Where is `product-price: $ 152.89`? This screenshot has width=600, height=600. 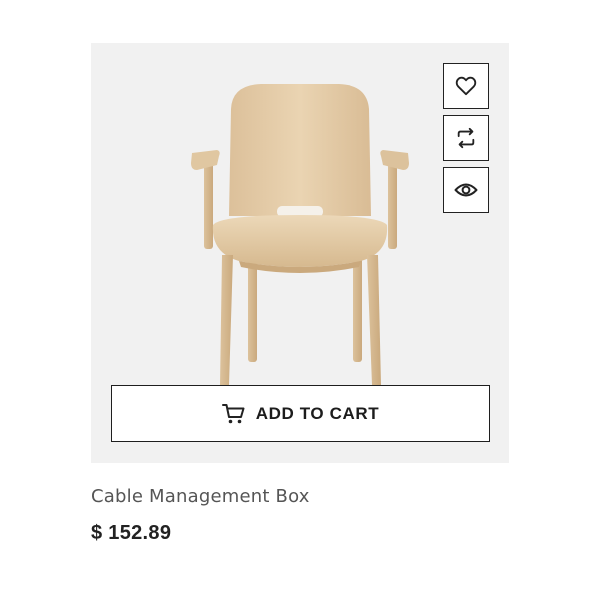 product-price: $ 152.89 is located at coordinates (131, 533).